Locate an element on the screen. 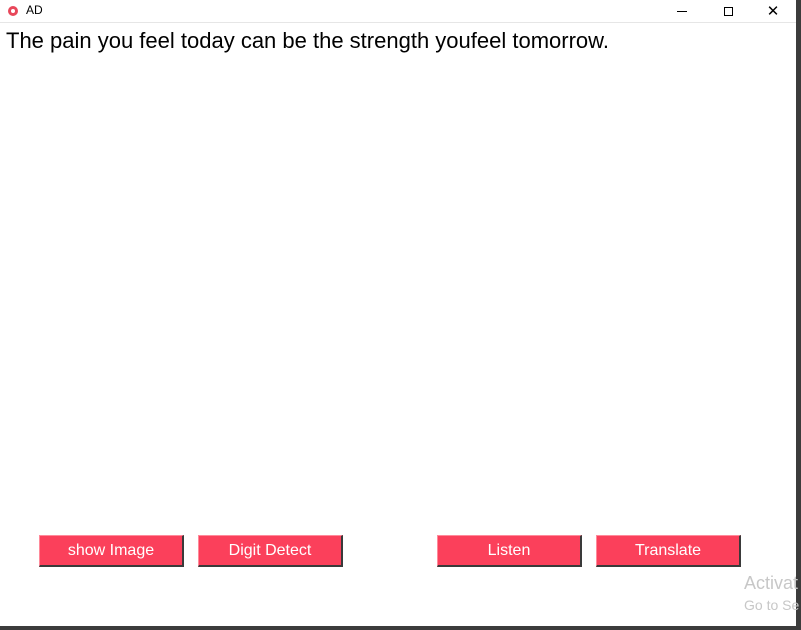 The height and width of the screenshot is (630, 801). translate-button: Translate is located at coordinates (668, 551).